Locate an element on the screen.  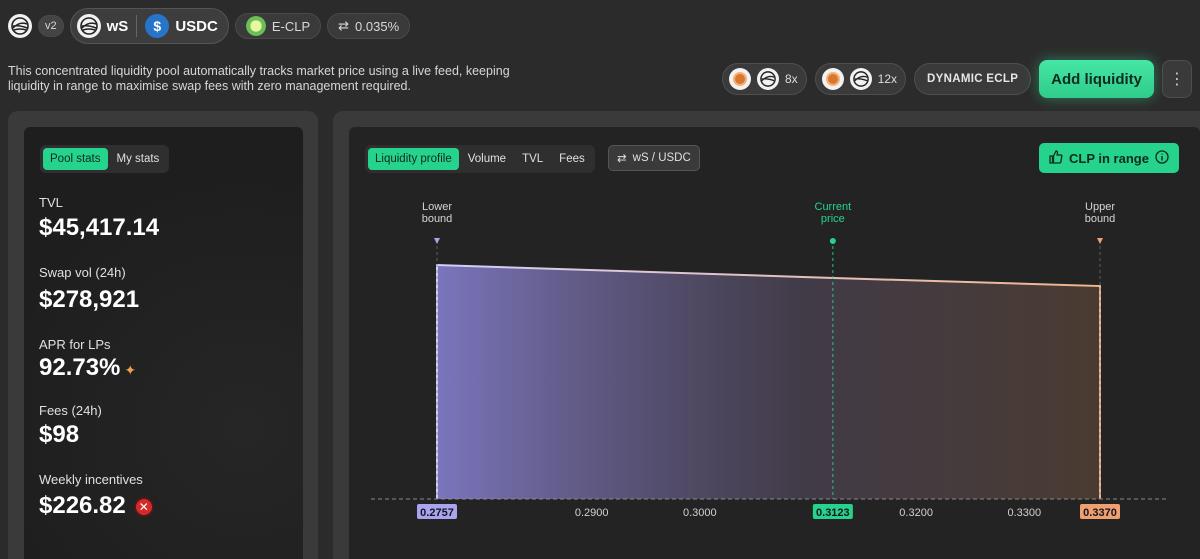
boost-badge-2: 12x is located at coordinates (860, 79).